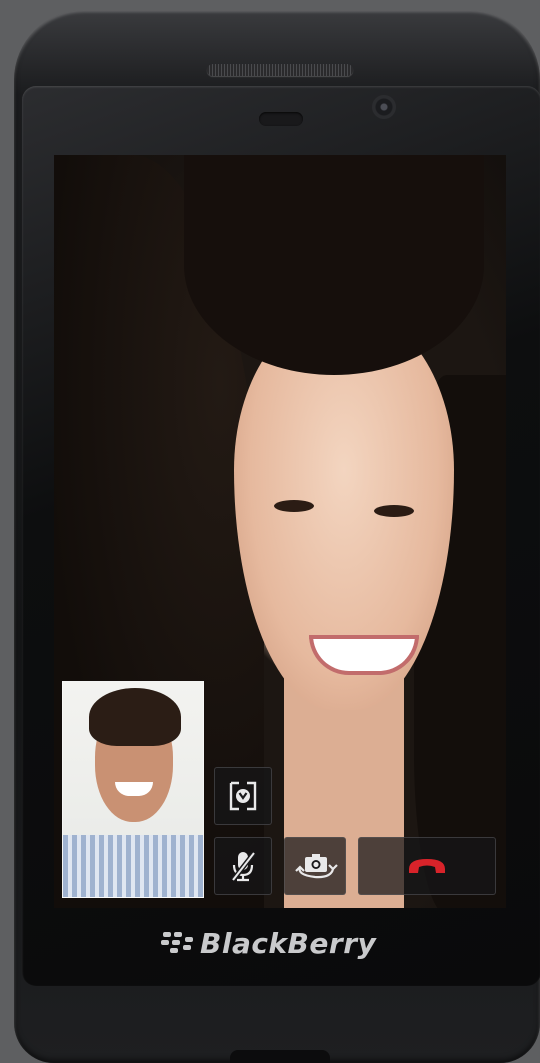 The width and height of the screenshot is (540, 1063). What do you see at coordinates (133, 789) in the screenshot?
I see `self-preview-video` at bounding box center [133, 789].